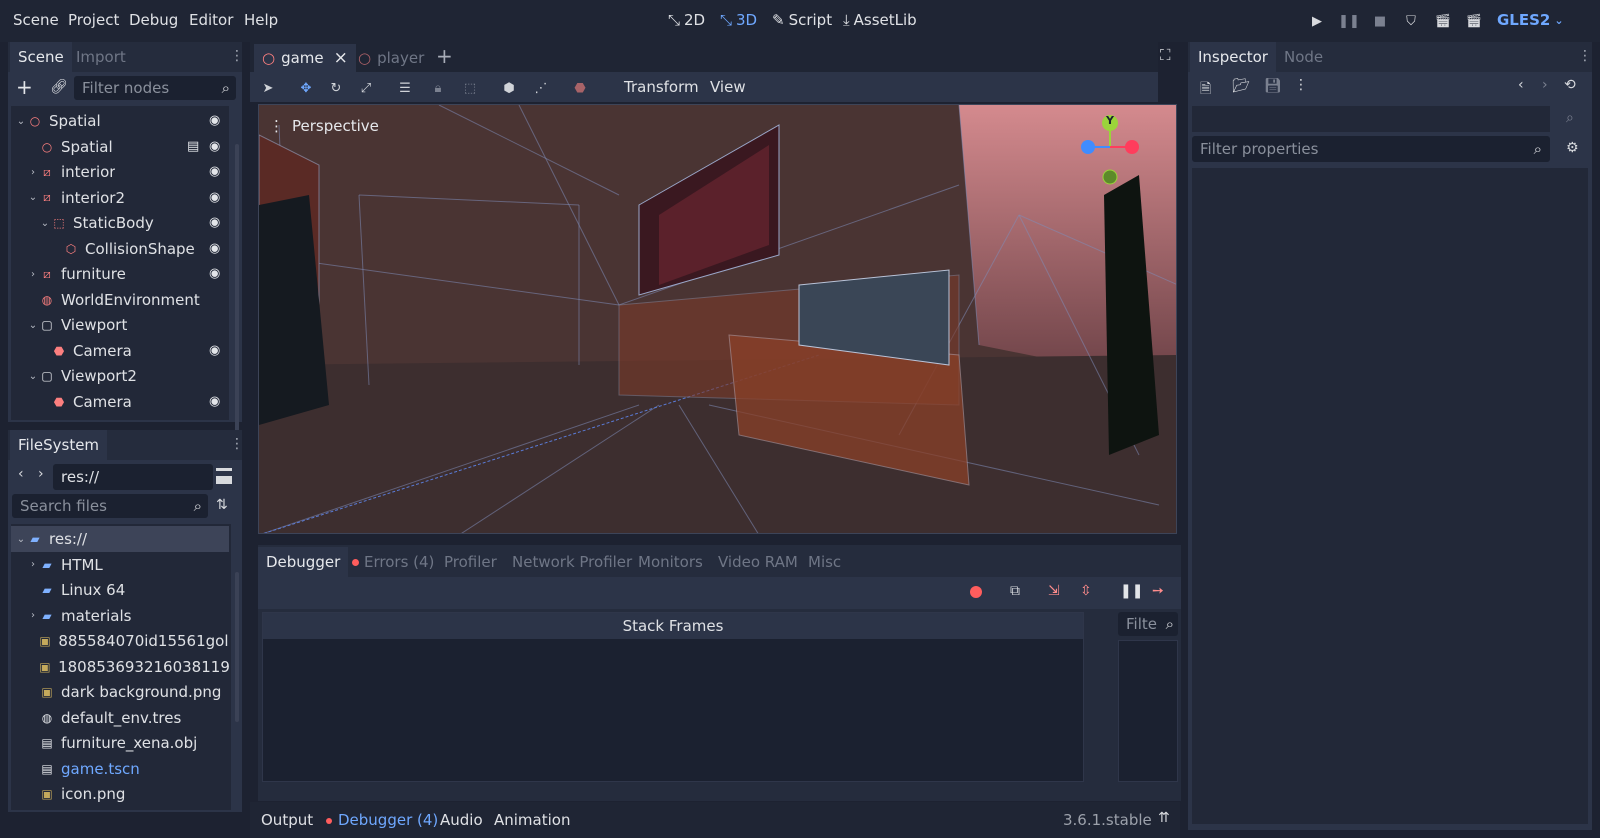 This screenshot has height=838, width=1600. I want to click on menu-project: Project, so click(93, 20).